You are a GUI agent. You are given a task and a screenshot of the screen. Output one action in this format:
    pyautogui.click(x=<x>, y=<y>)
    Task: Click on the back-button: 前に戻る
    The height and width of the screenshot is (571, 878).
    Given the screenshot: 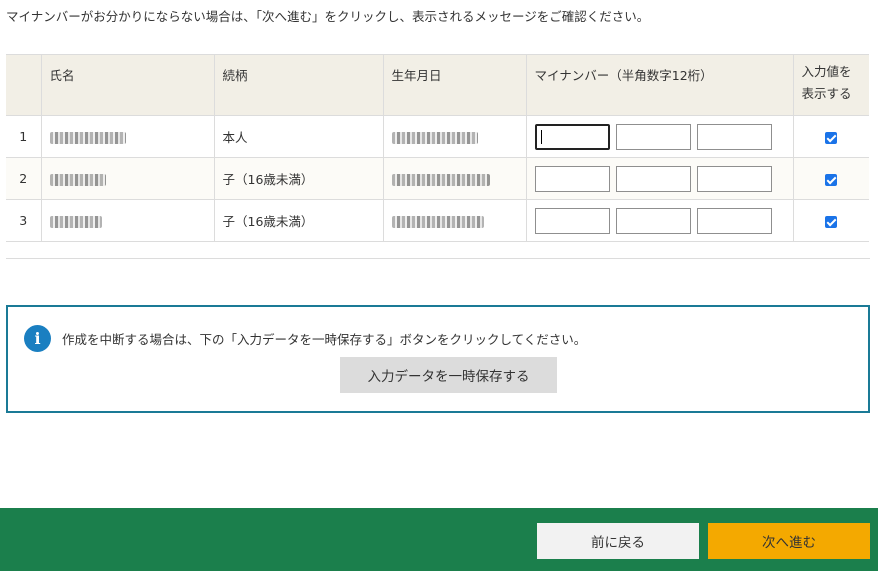 What is the action you would take?
    pyautogui.click(x=618, y=541)
    